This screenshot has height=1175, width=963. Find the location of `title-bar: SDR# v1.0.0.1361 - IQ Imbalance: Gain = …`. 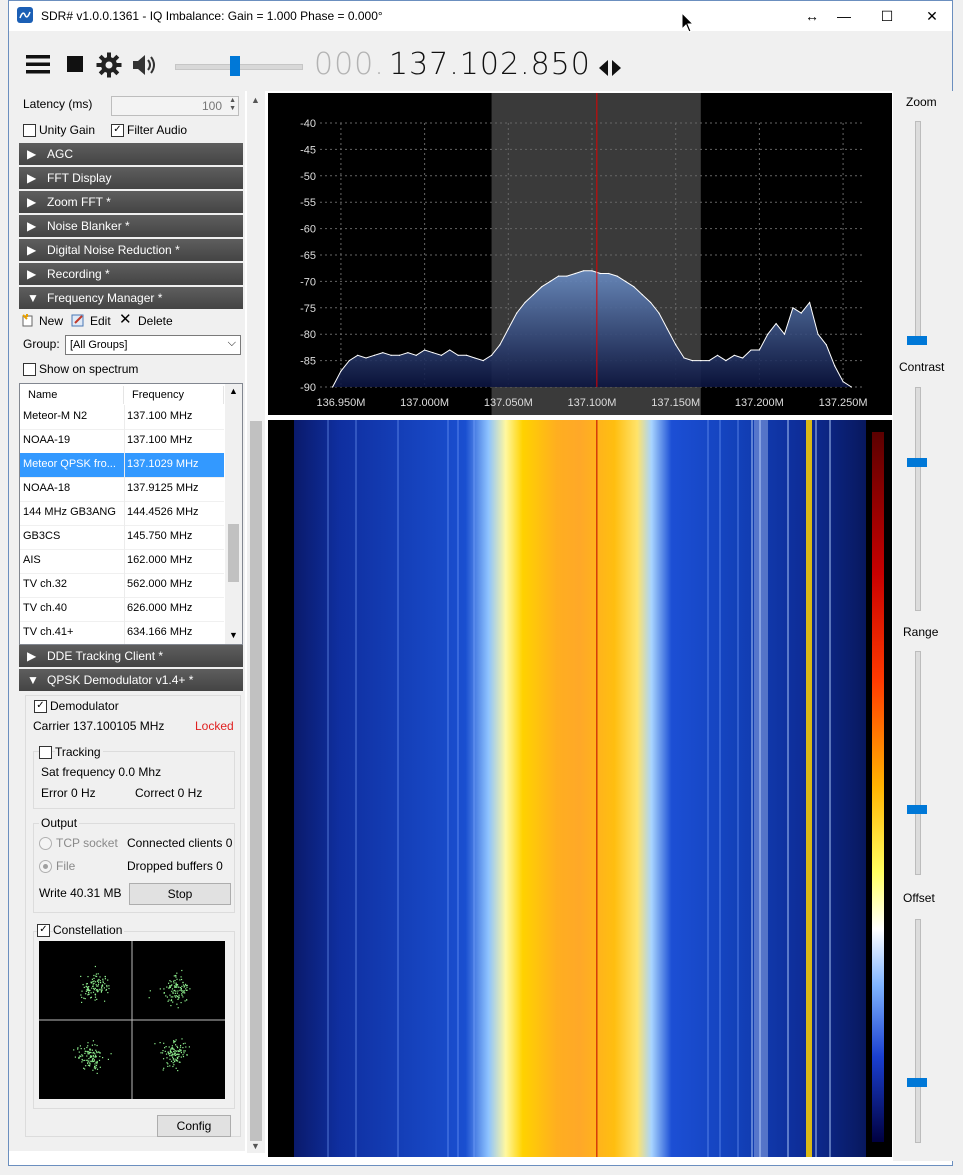

title-bar: SDR# v1.0.0.1361 - IQ Imbalance: Gain = … is located at coordinates (480, 16).